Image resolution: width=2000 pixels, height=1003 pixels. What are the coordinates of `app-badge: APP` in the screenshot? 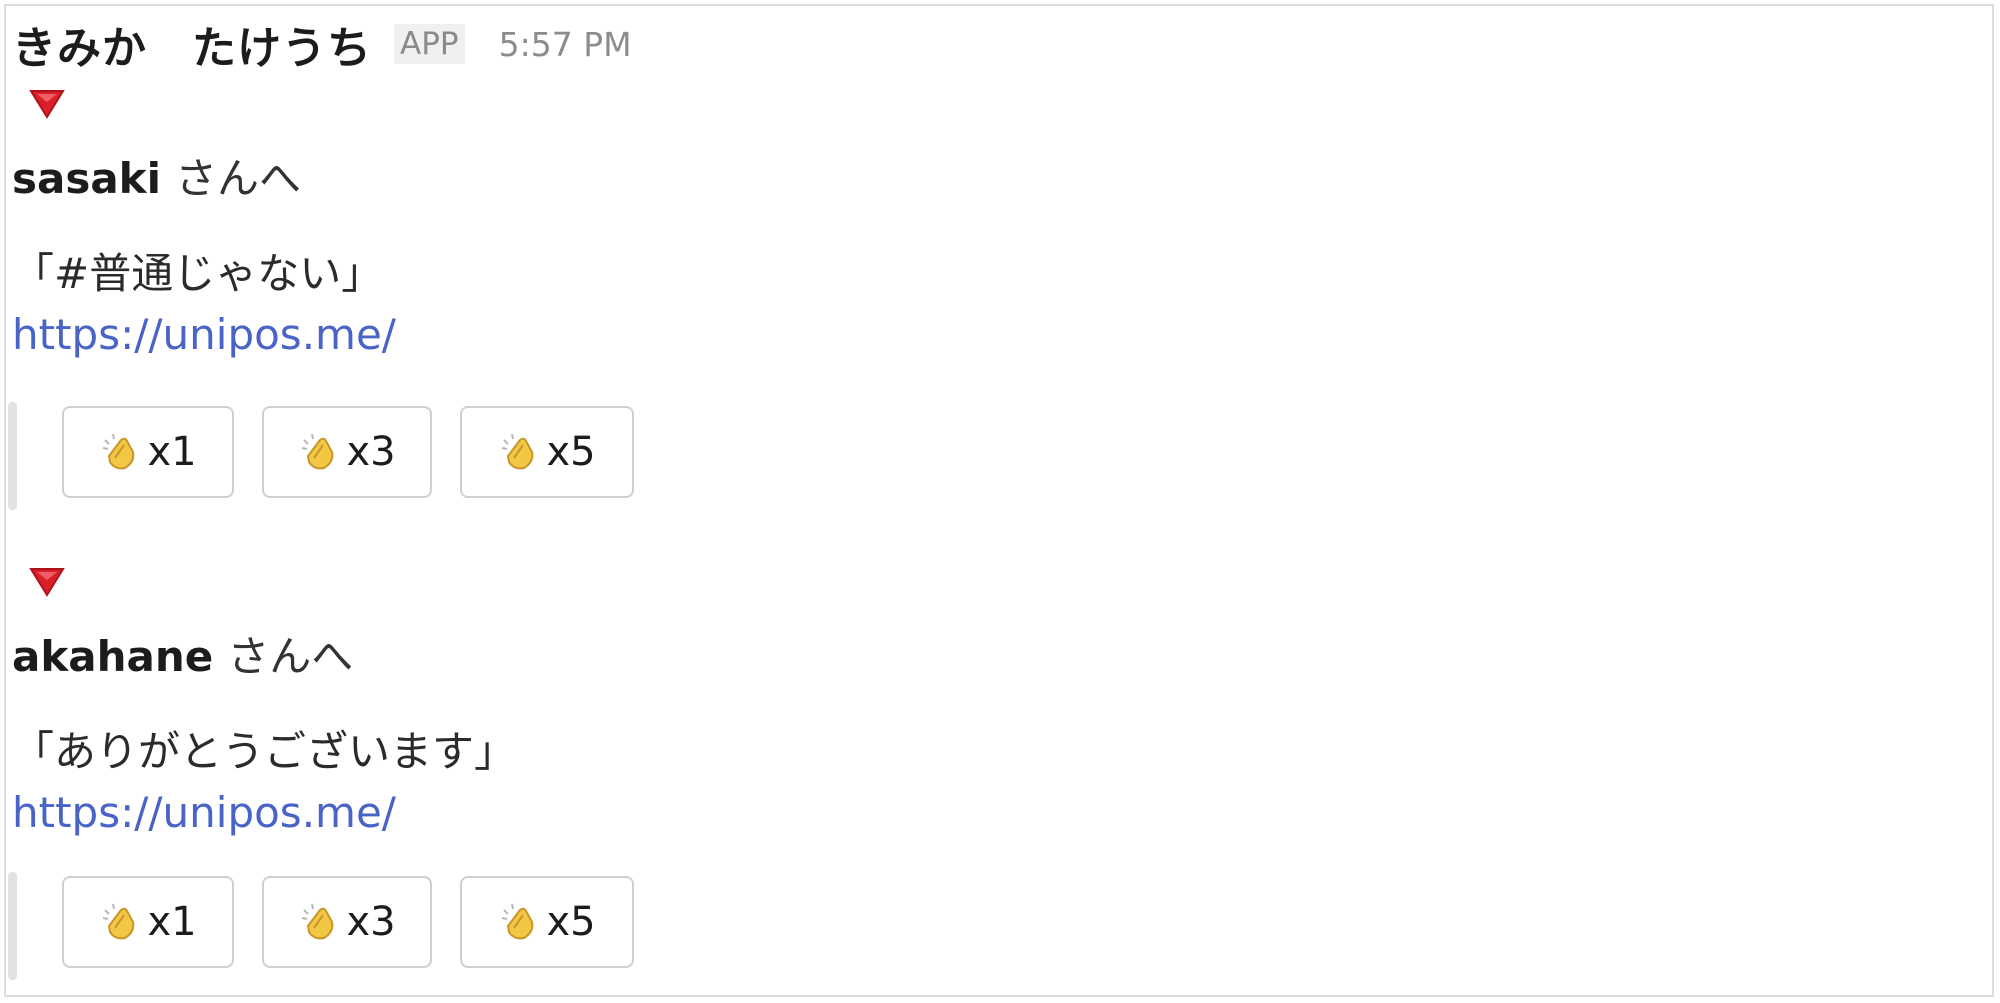 It's located at (429, 44).